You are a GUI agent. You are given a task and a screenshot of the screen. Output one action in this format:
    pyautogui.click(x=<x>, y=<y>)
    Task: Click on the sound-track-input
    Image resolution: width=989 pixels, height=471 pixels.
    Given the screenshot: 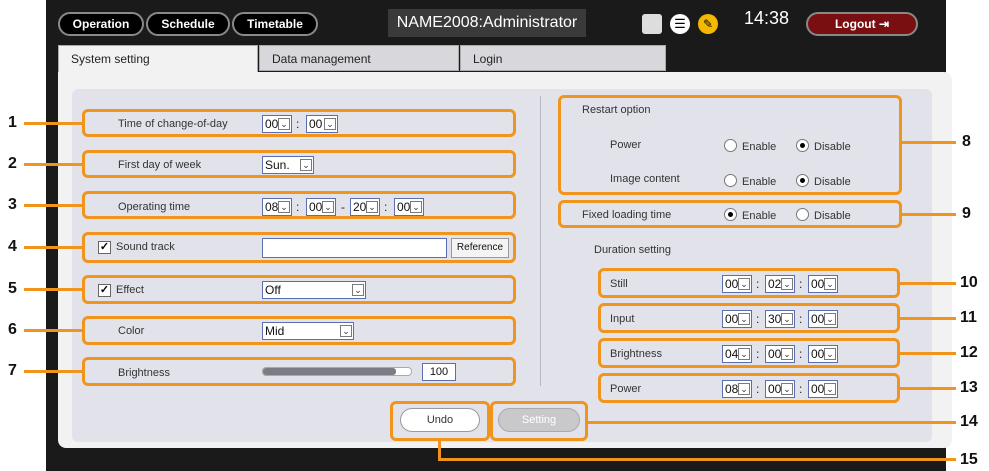 What is the action you would take?
    pyautogui.click(x=354, y=248)
    